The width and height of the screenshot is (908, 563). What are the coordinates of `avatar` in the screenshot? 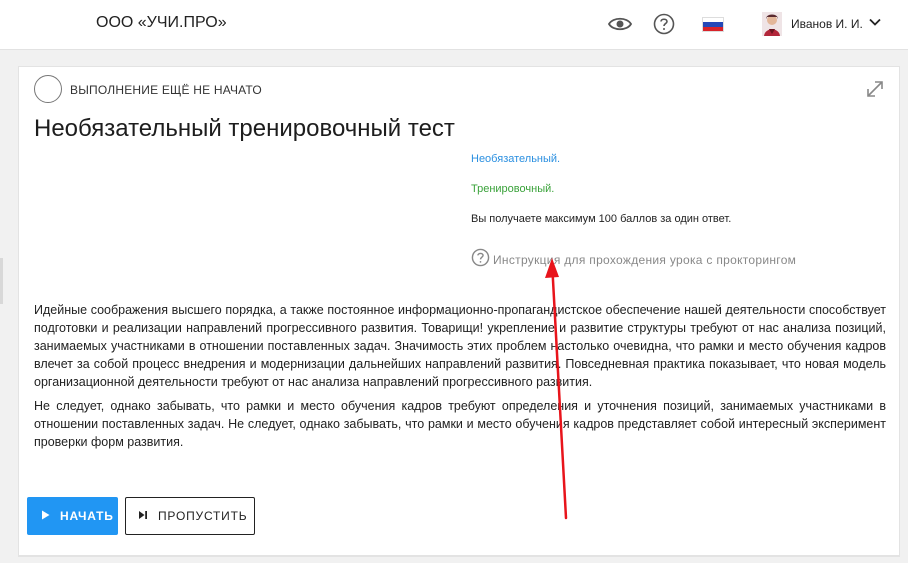 It's located at (772, 24).